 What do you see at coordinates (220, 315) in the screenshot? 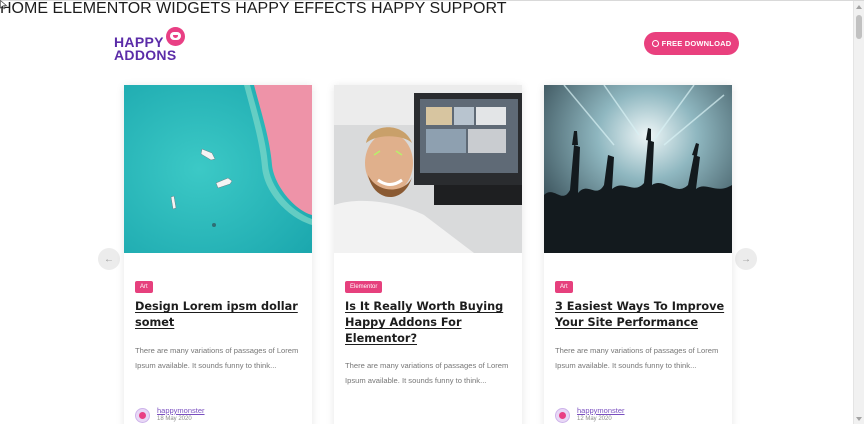
I see `post-title-link: Design Lorem ipsm dollar somet` at bounding box center [220, 315].